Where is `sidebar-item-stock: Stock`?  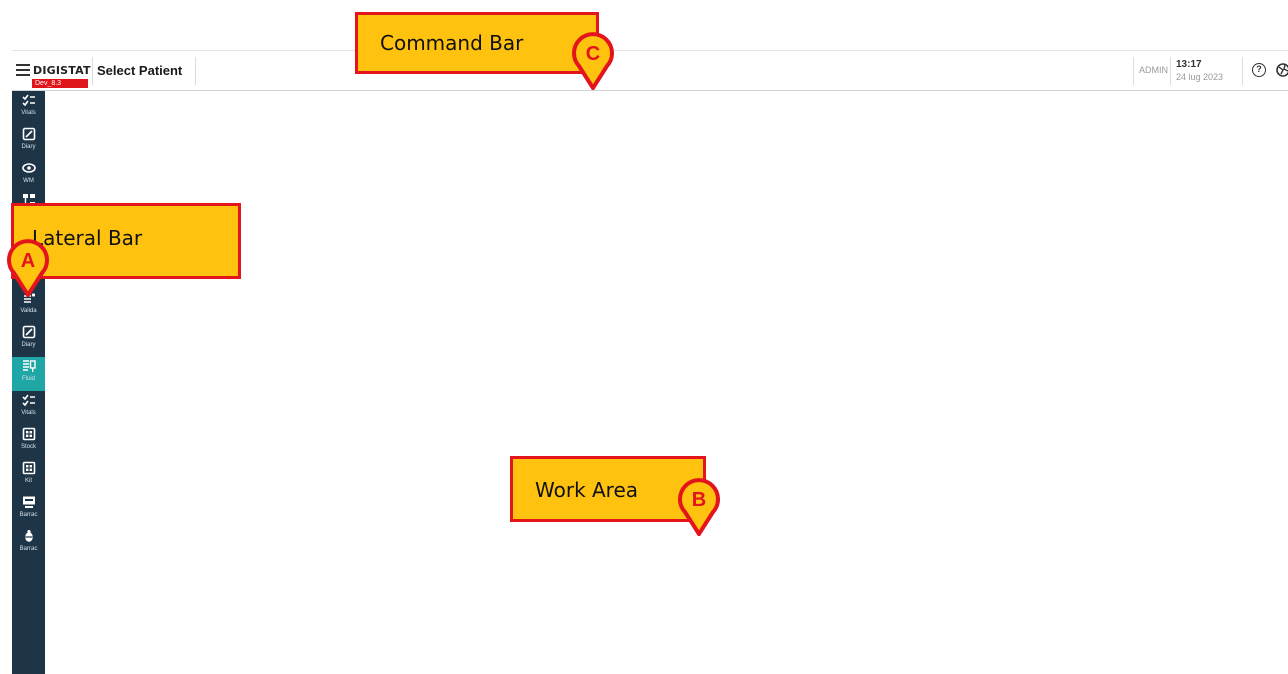
sidebar-item-stock: Stock is located at coordinates (28, 442).